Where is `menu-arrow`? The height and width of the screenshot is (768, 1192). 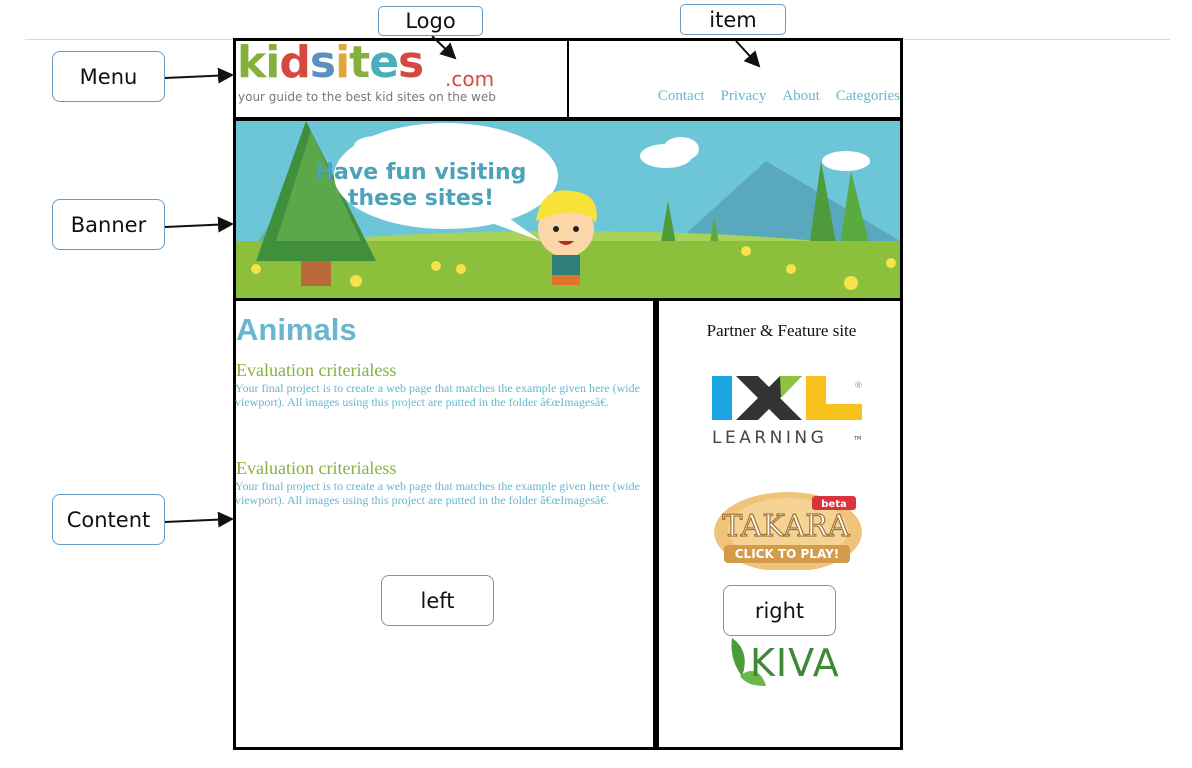 menu-arrow is located at coordinates (199, 75).